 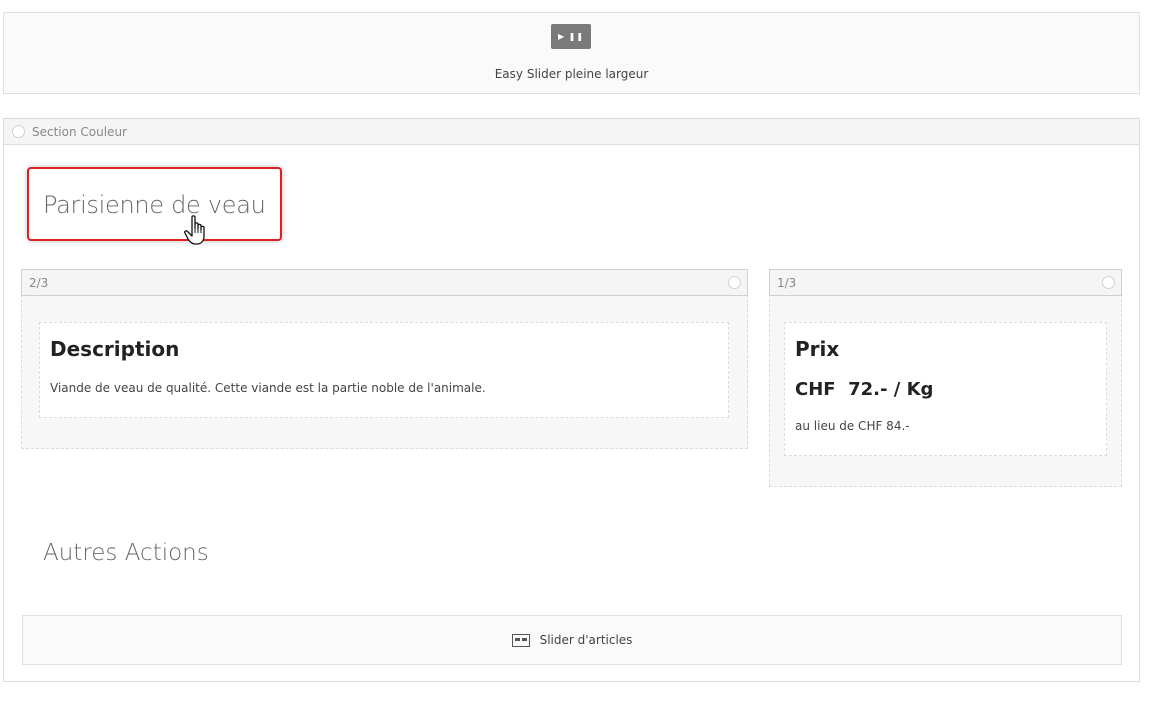 What do you see at coordinates (586, 640) in the screenshot?
I see `slider-articles-label: Slider d'articles` at bounding box center [586, 640].